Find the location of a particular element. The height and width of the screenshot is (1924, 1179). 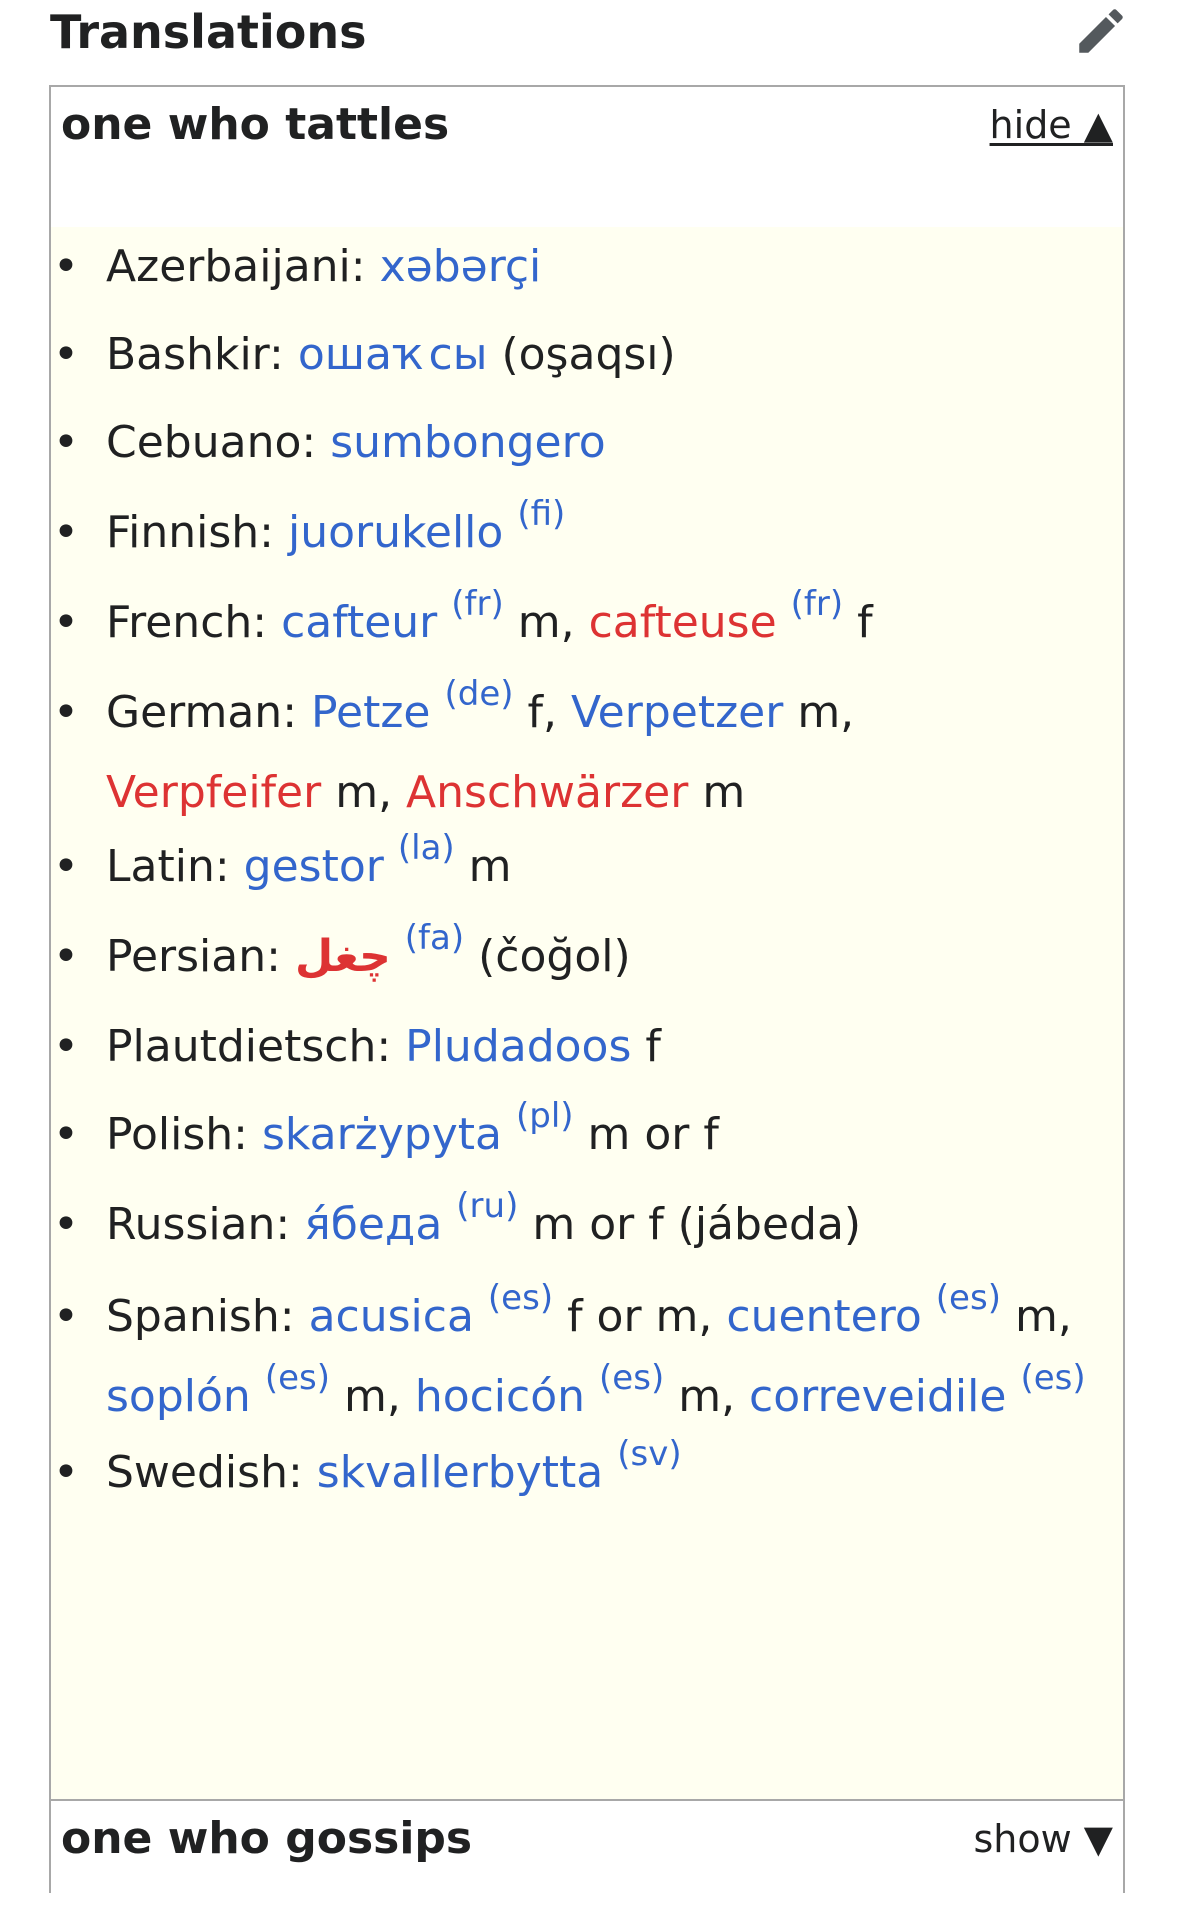

language-name: Azerbaijani: is located at coordinates (236, 266).